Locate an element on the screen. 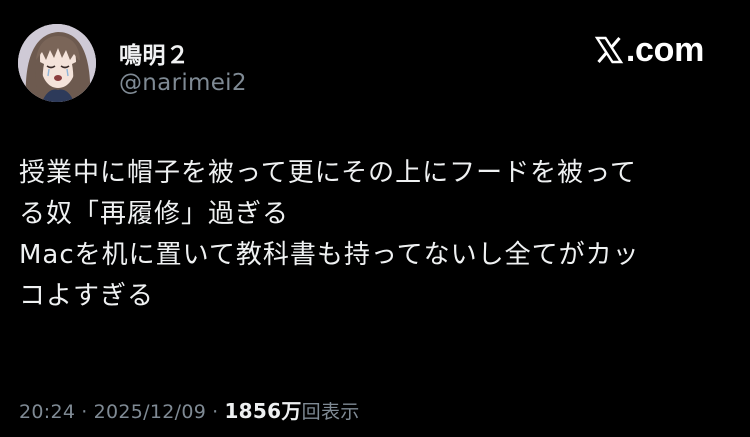 The width and height of the screenshot is (750, 437). views-count: 1856万 is located at coordinates (263, 411).